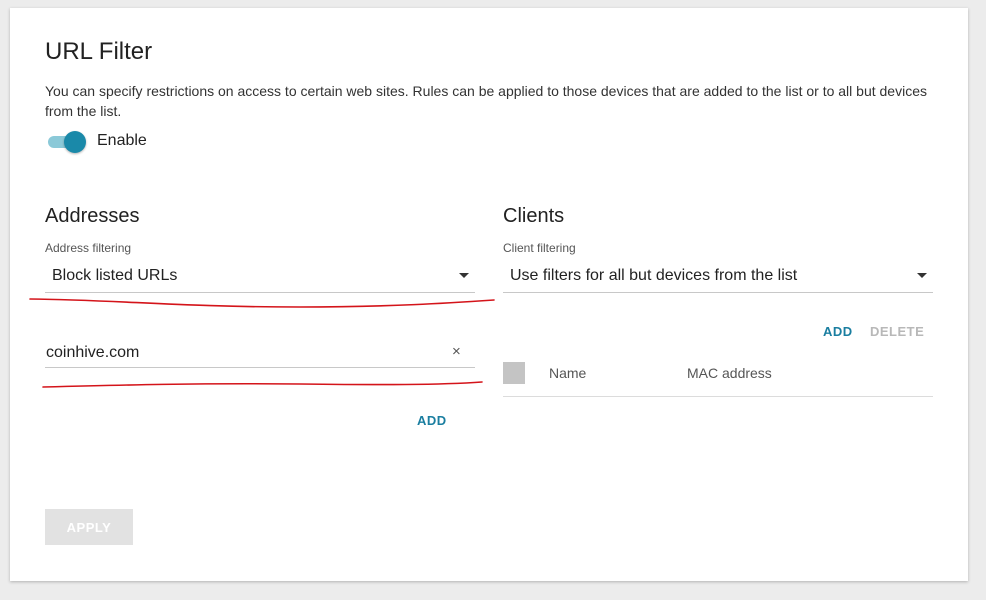  Describe the element at coordinates (539, 248) in the screenshot. I see `client-filtering-label: Client filtering` at that location.